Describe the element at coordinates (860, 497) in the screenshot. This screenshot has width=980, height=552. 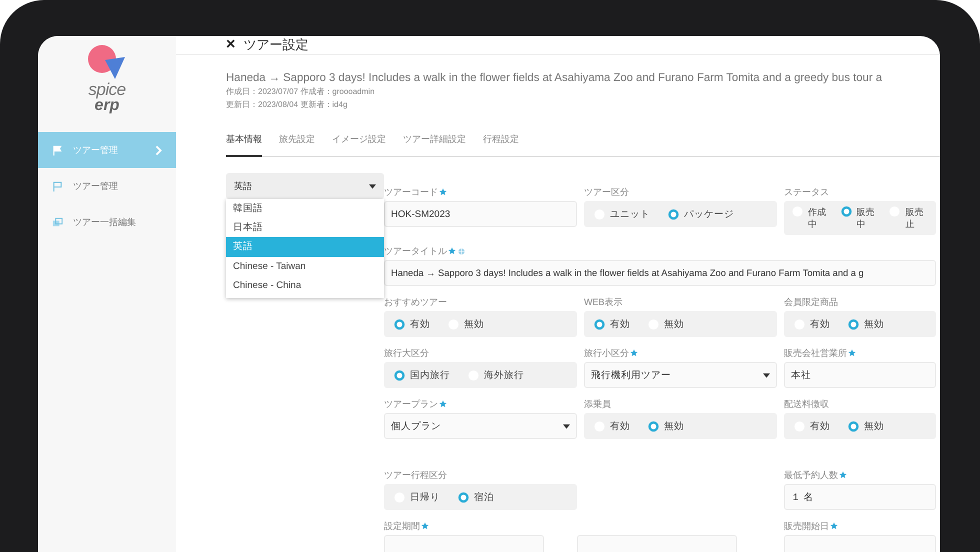
I see `text-field: １ 名` at that location.